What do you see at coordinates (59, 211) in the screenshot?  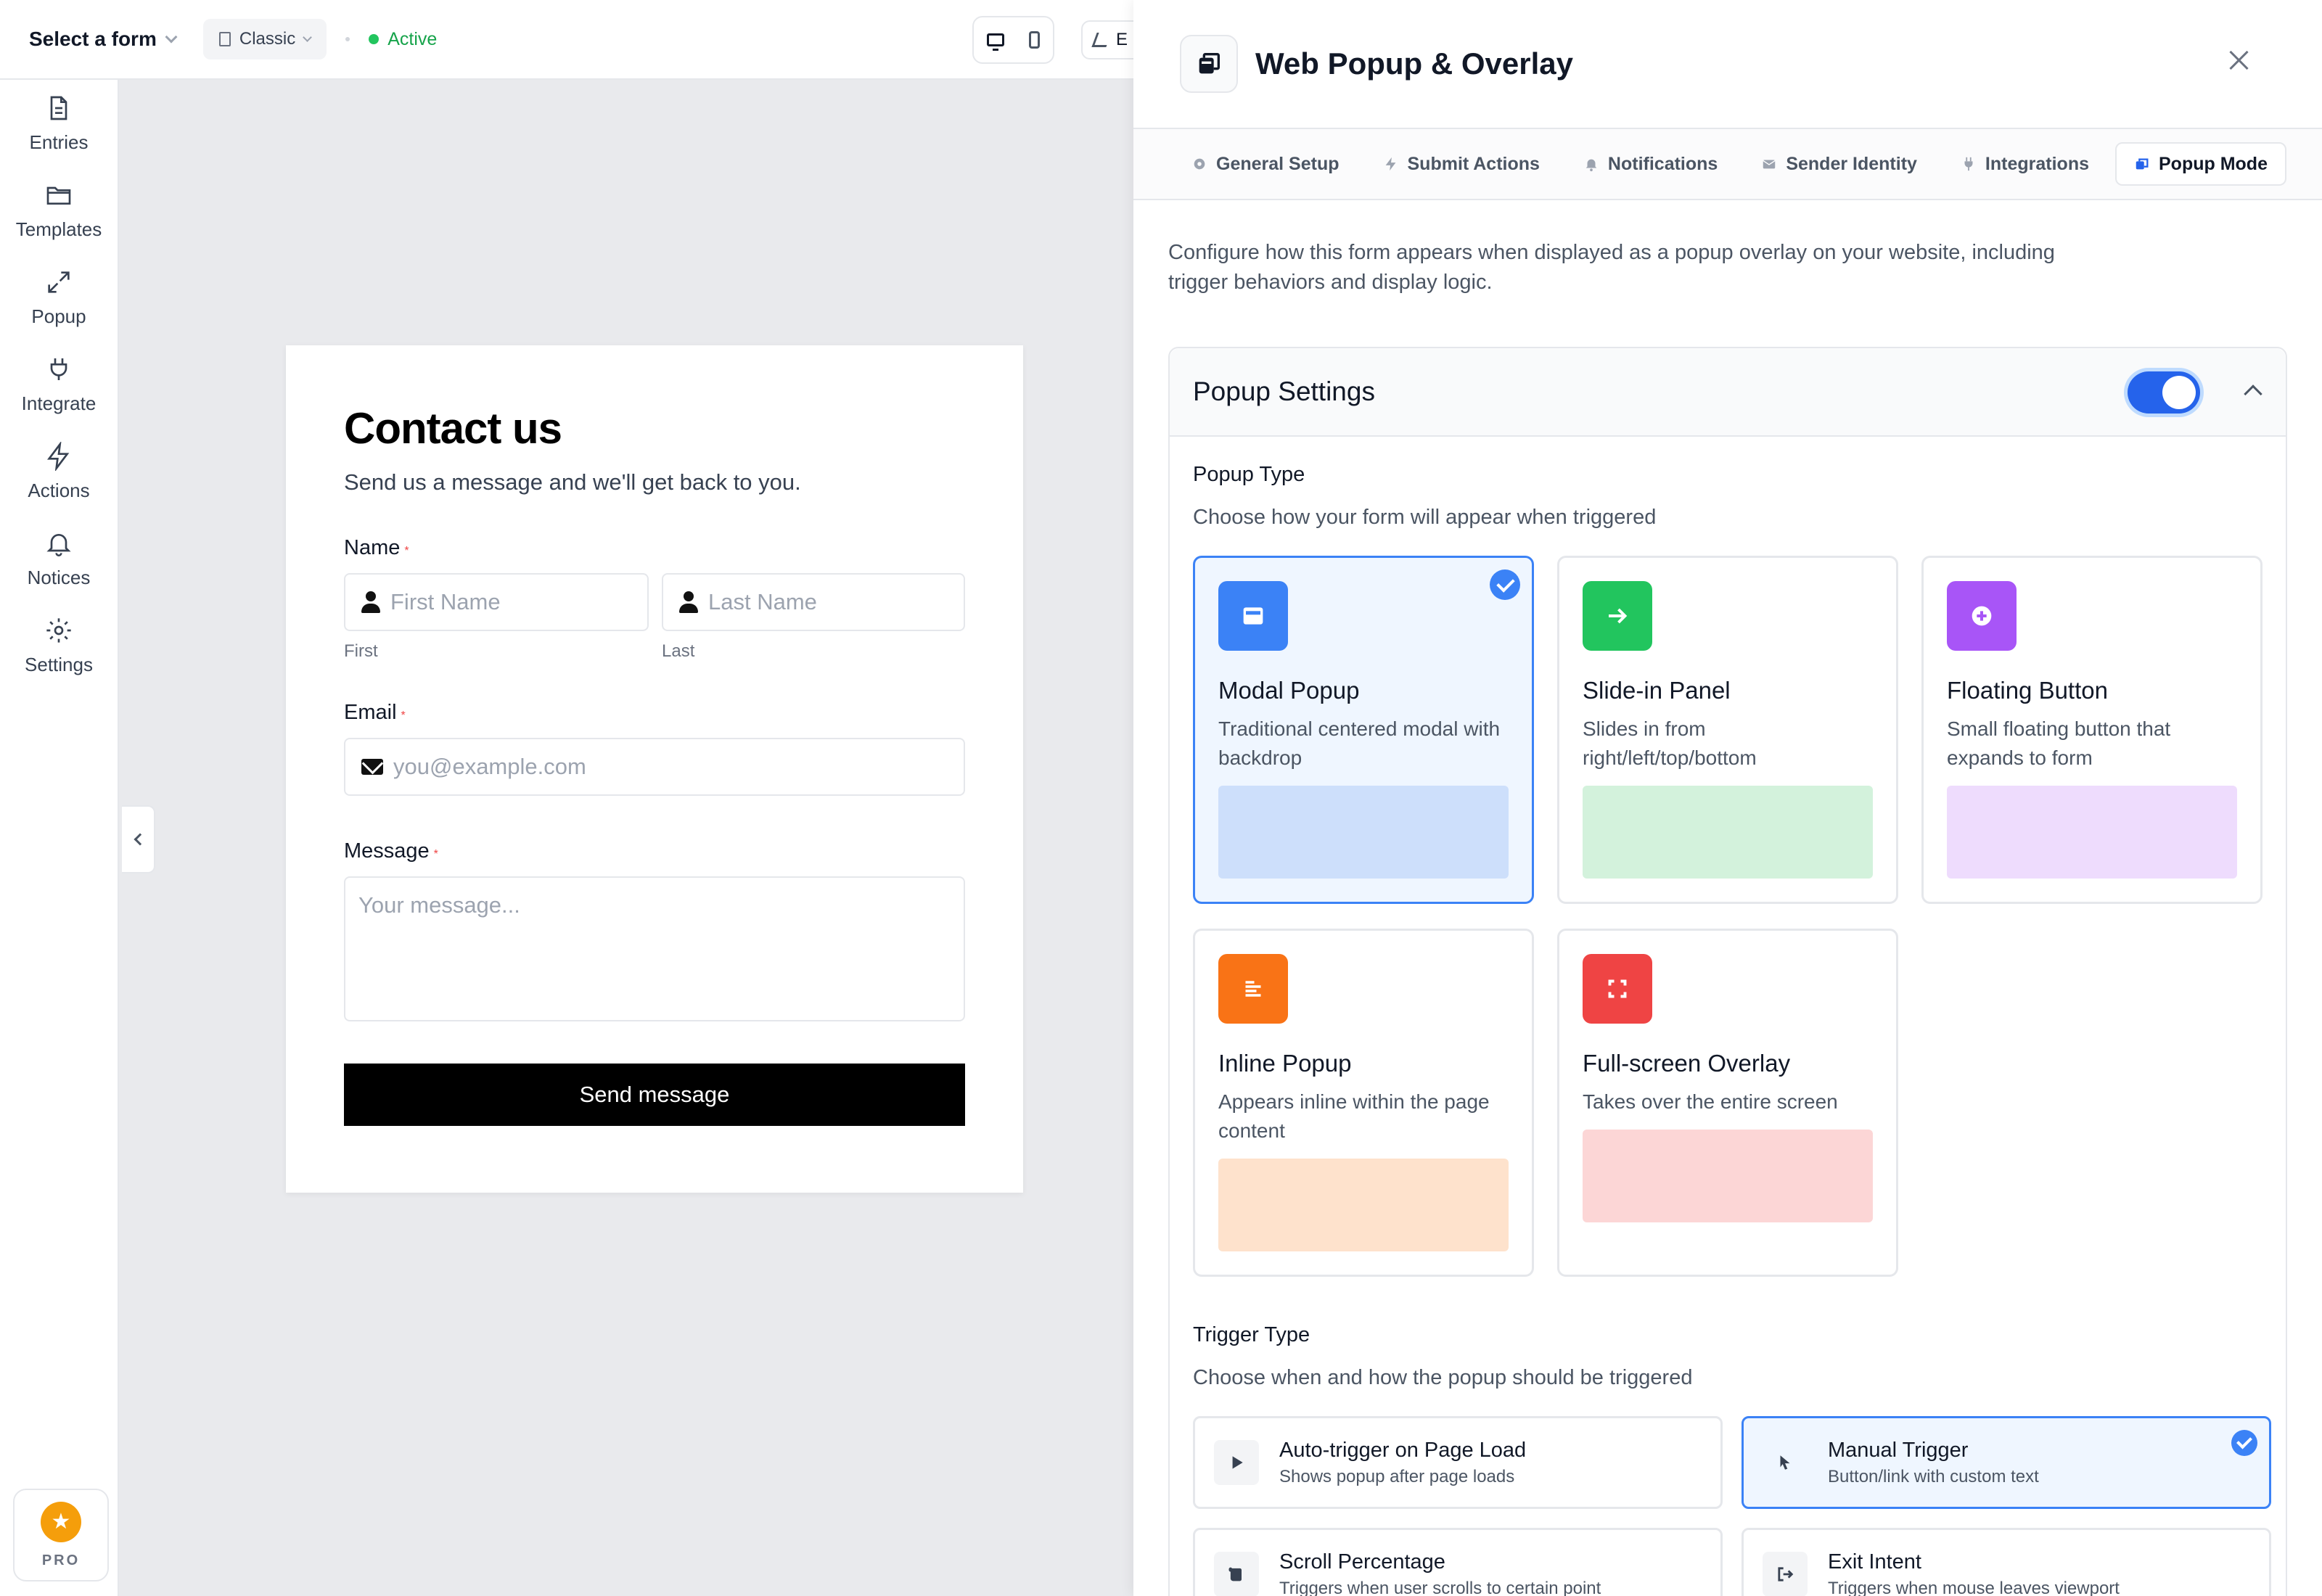 I see `sidebar-item-templates: Templates` at bounding box center [59, 211].